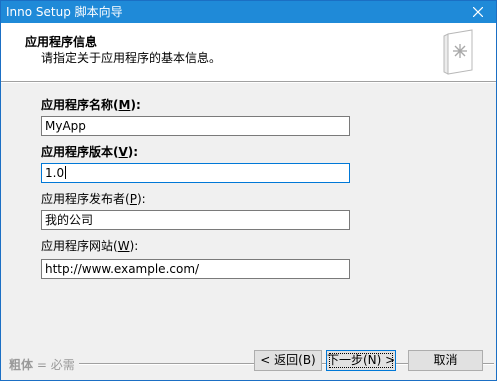 This screenshot has width=497, height=381. I want to click on title-bar: Inno Setup 脚本向导, so click(248, 12).